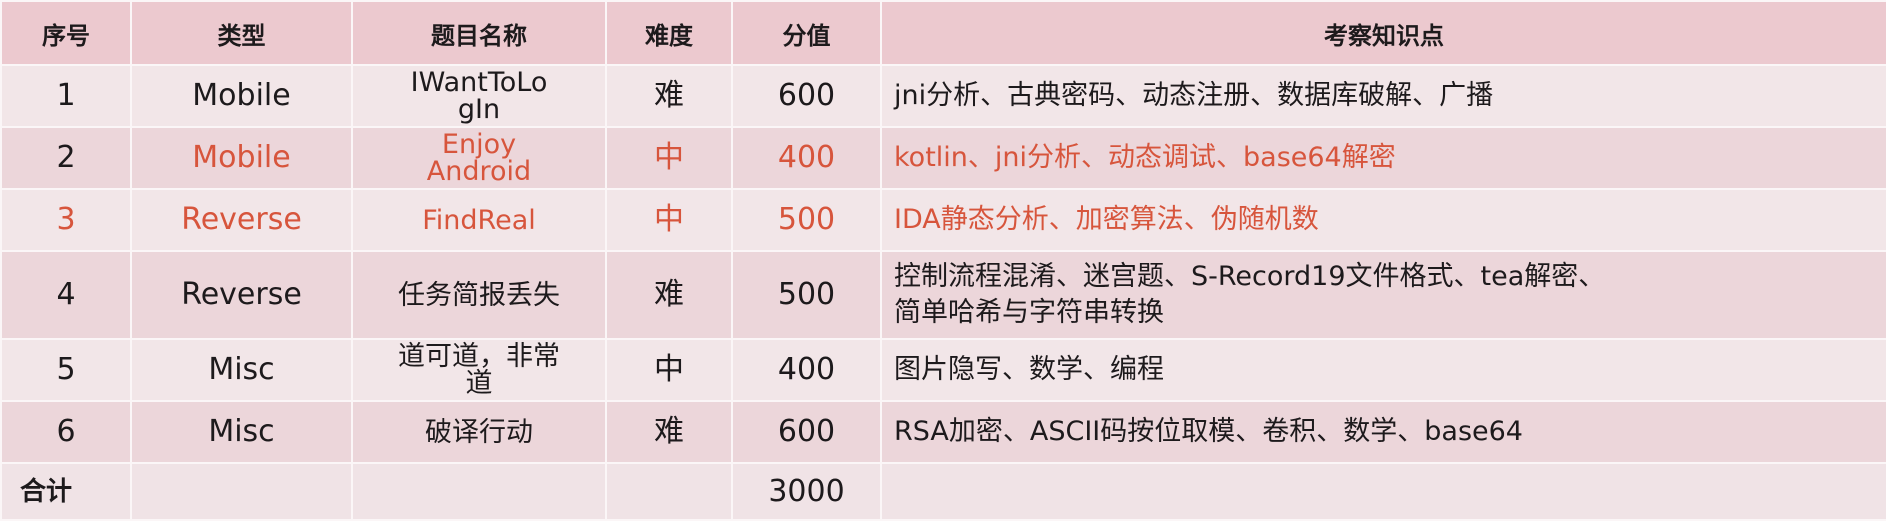 This screenshot has height=521, width=1886. What do you see at coordinates (669, 33) in the screenshot?
I see `header-difficulty: 难度` at bounding box center [669, 33].